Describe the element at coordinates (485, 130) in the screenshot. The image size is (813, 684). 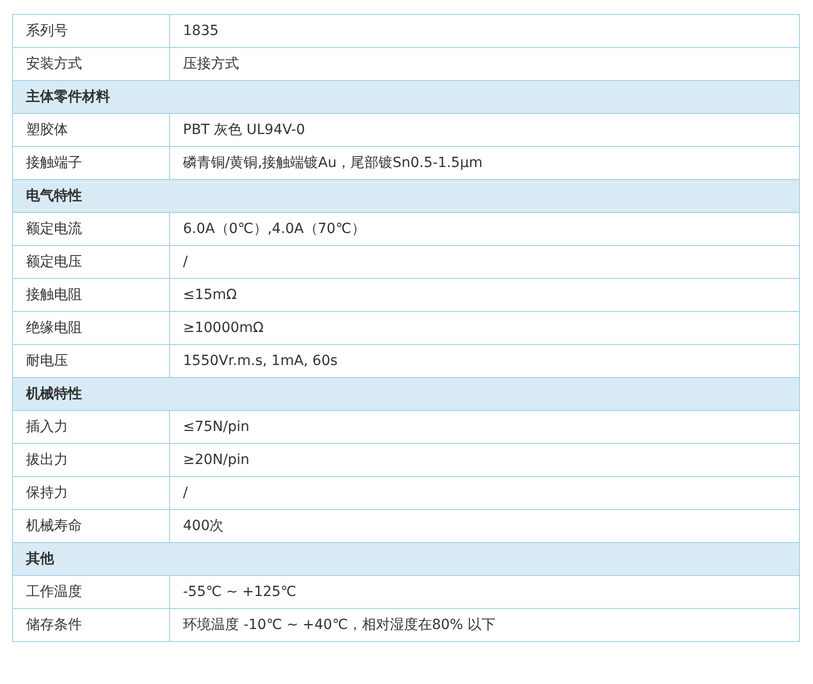
I see `table-cell: PBT 灰色 UL94V-0` at that location.